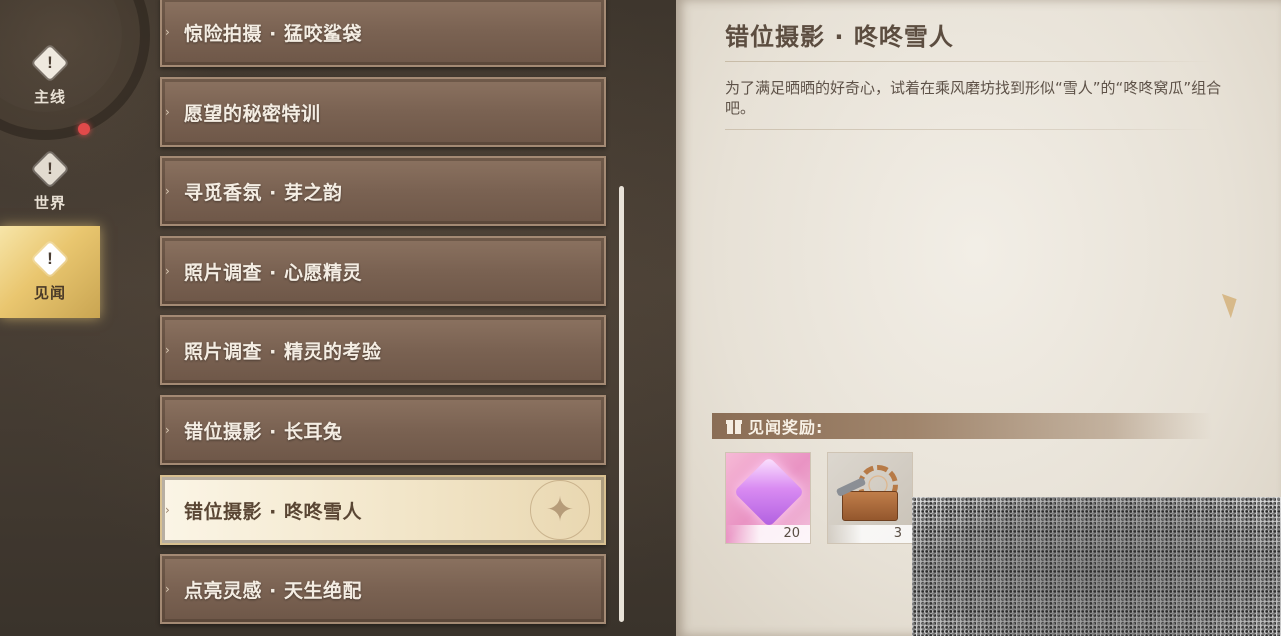  What do you see at coordinates (962, 426) in the screenshot?
I see `reward-header: 见闻奖励:` at bounding box center [962, 426].